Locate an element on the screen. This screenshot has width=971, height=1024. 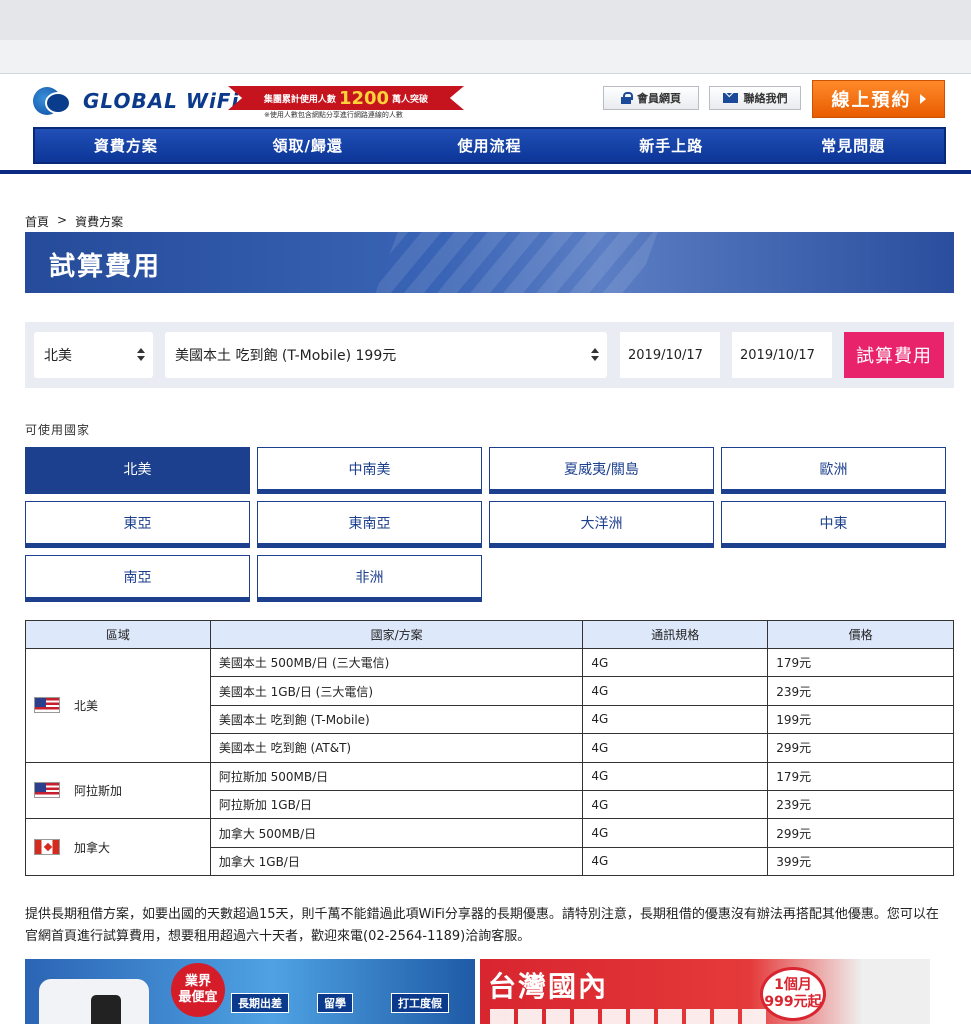
contact-us-button: 聯絡我們 is located at coordinates (755, 98).